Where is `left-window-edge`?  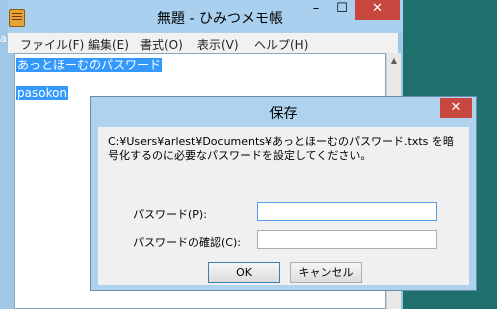
left-window-edge is located at coordinates (4, 154).